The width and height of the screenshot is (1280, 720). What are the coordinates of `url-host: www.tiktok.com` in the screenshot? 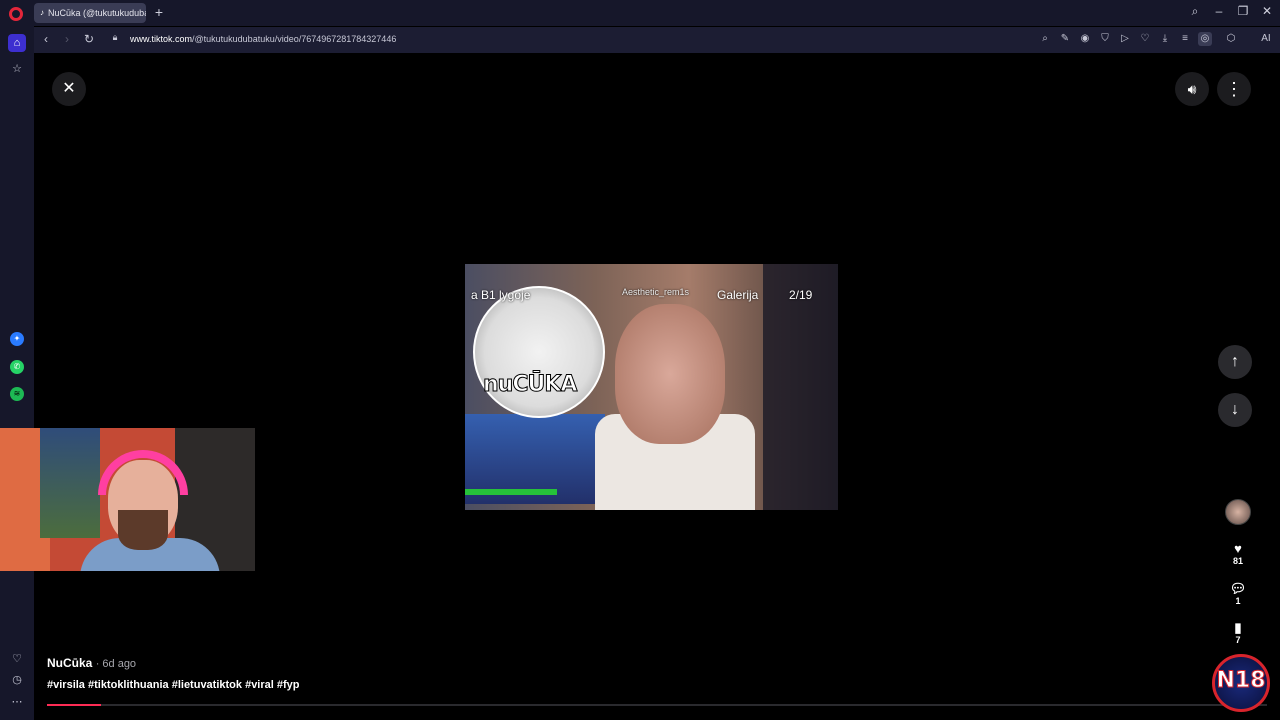 It's located at (161, 39).